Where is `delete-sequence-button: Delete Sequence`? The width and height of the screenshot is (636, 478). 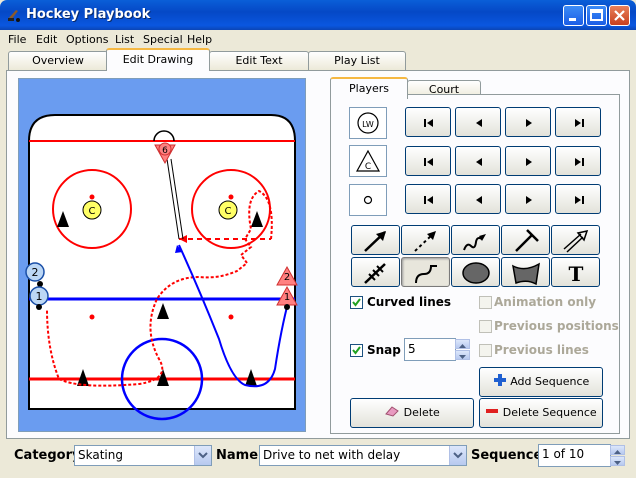
delete-sequence-button: Delete Sequence is located at coordinates (541, 413).